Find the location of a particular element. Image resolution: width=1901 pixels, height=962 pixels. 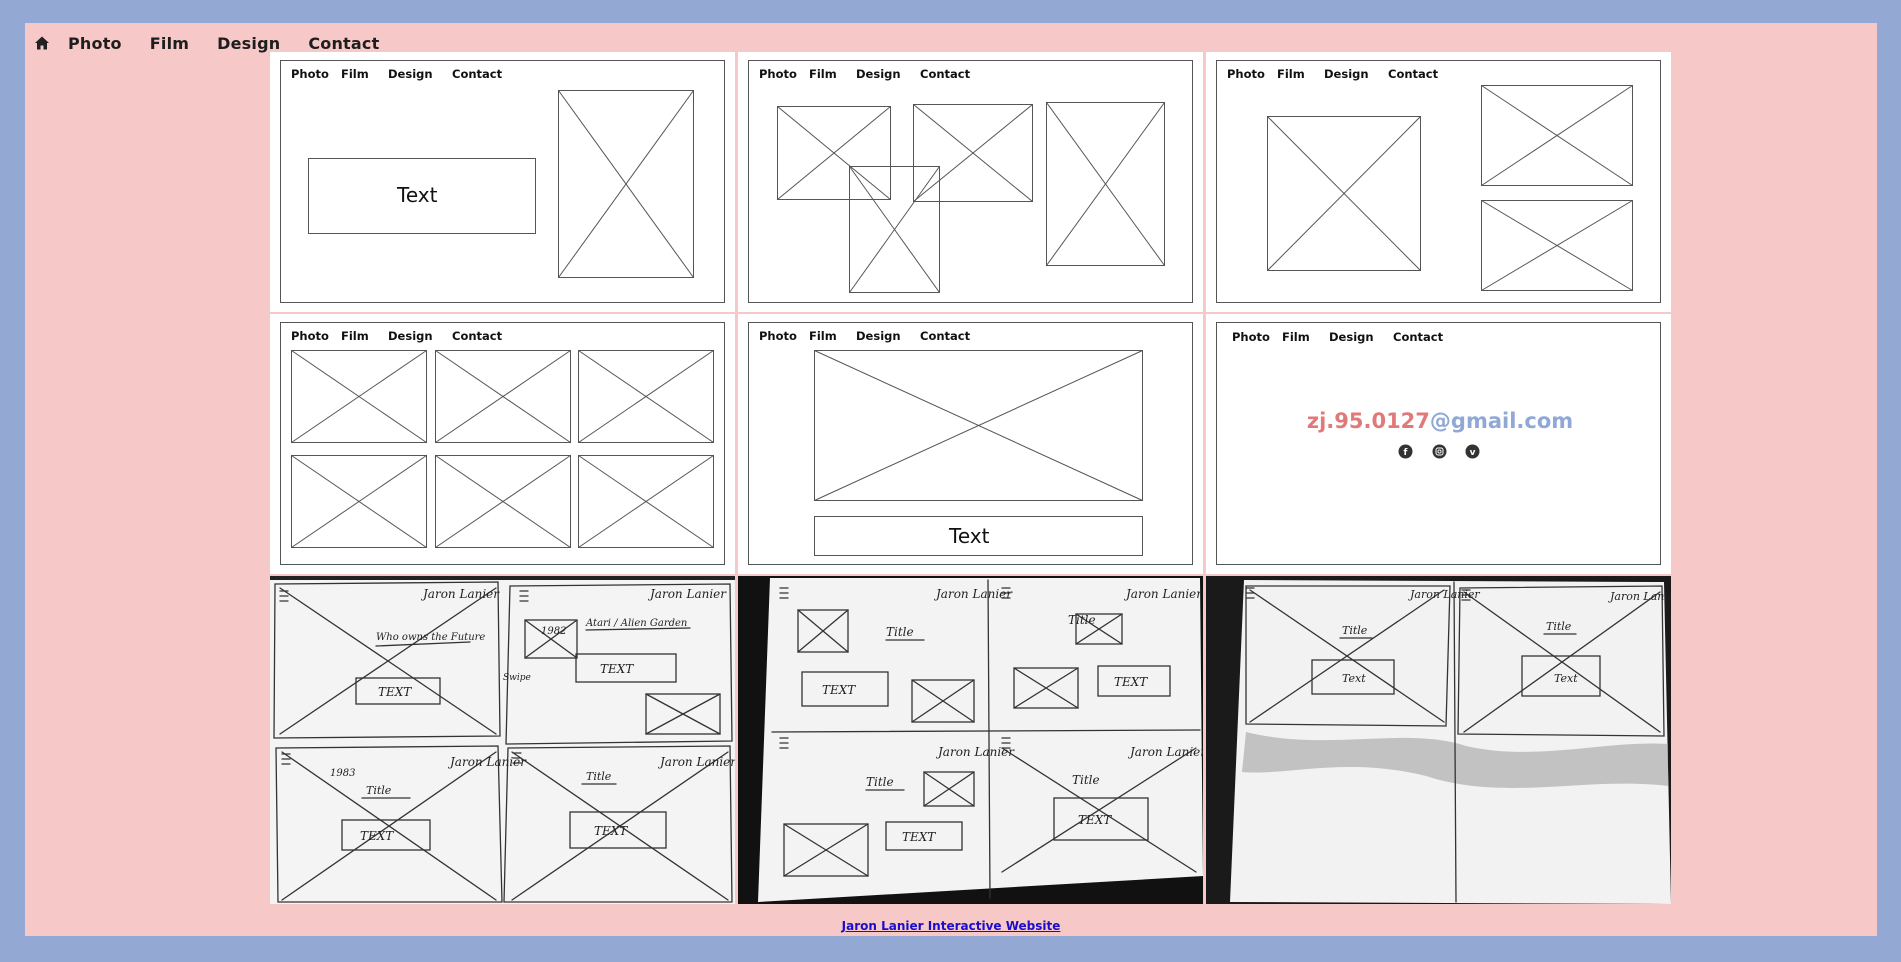

footer: Jaron Lanier Interactive Website is located at coordinates (951, 924).